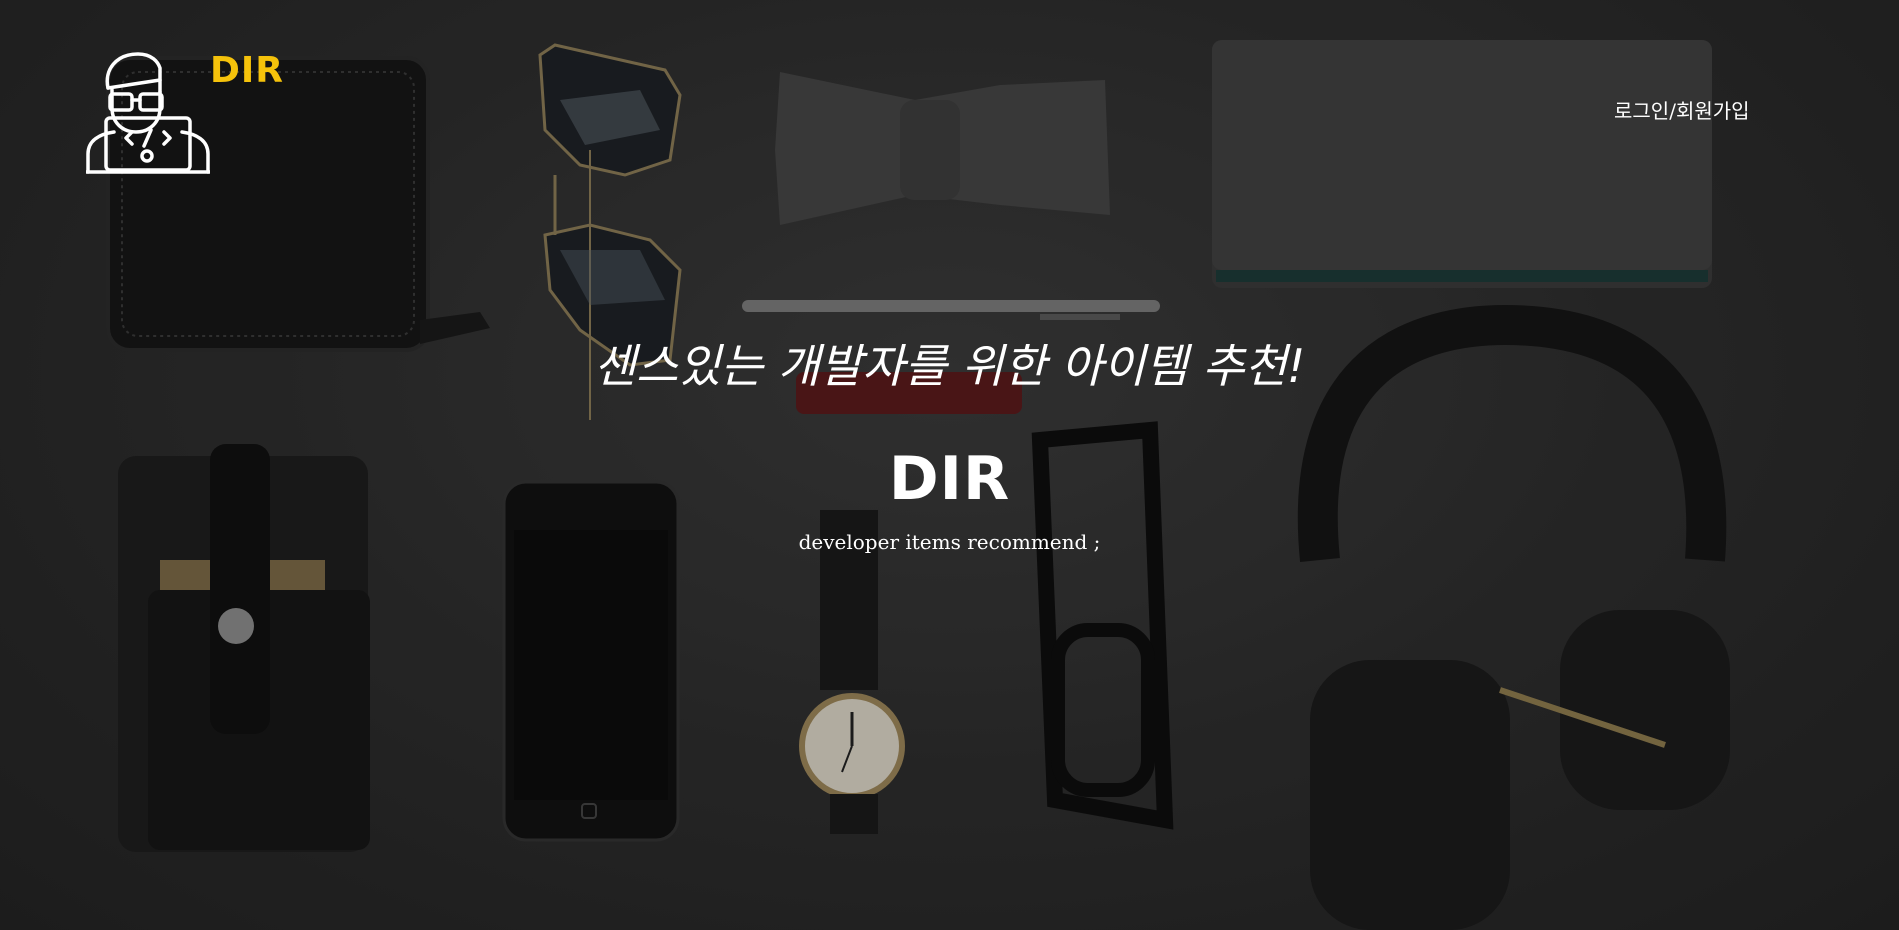  I want to click on hero-subtitle: developer items recommend ;, so click(949, 542).